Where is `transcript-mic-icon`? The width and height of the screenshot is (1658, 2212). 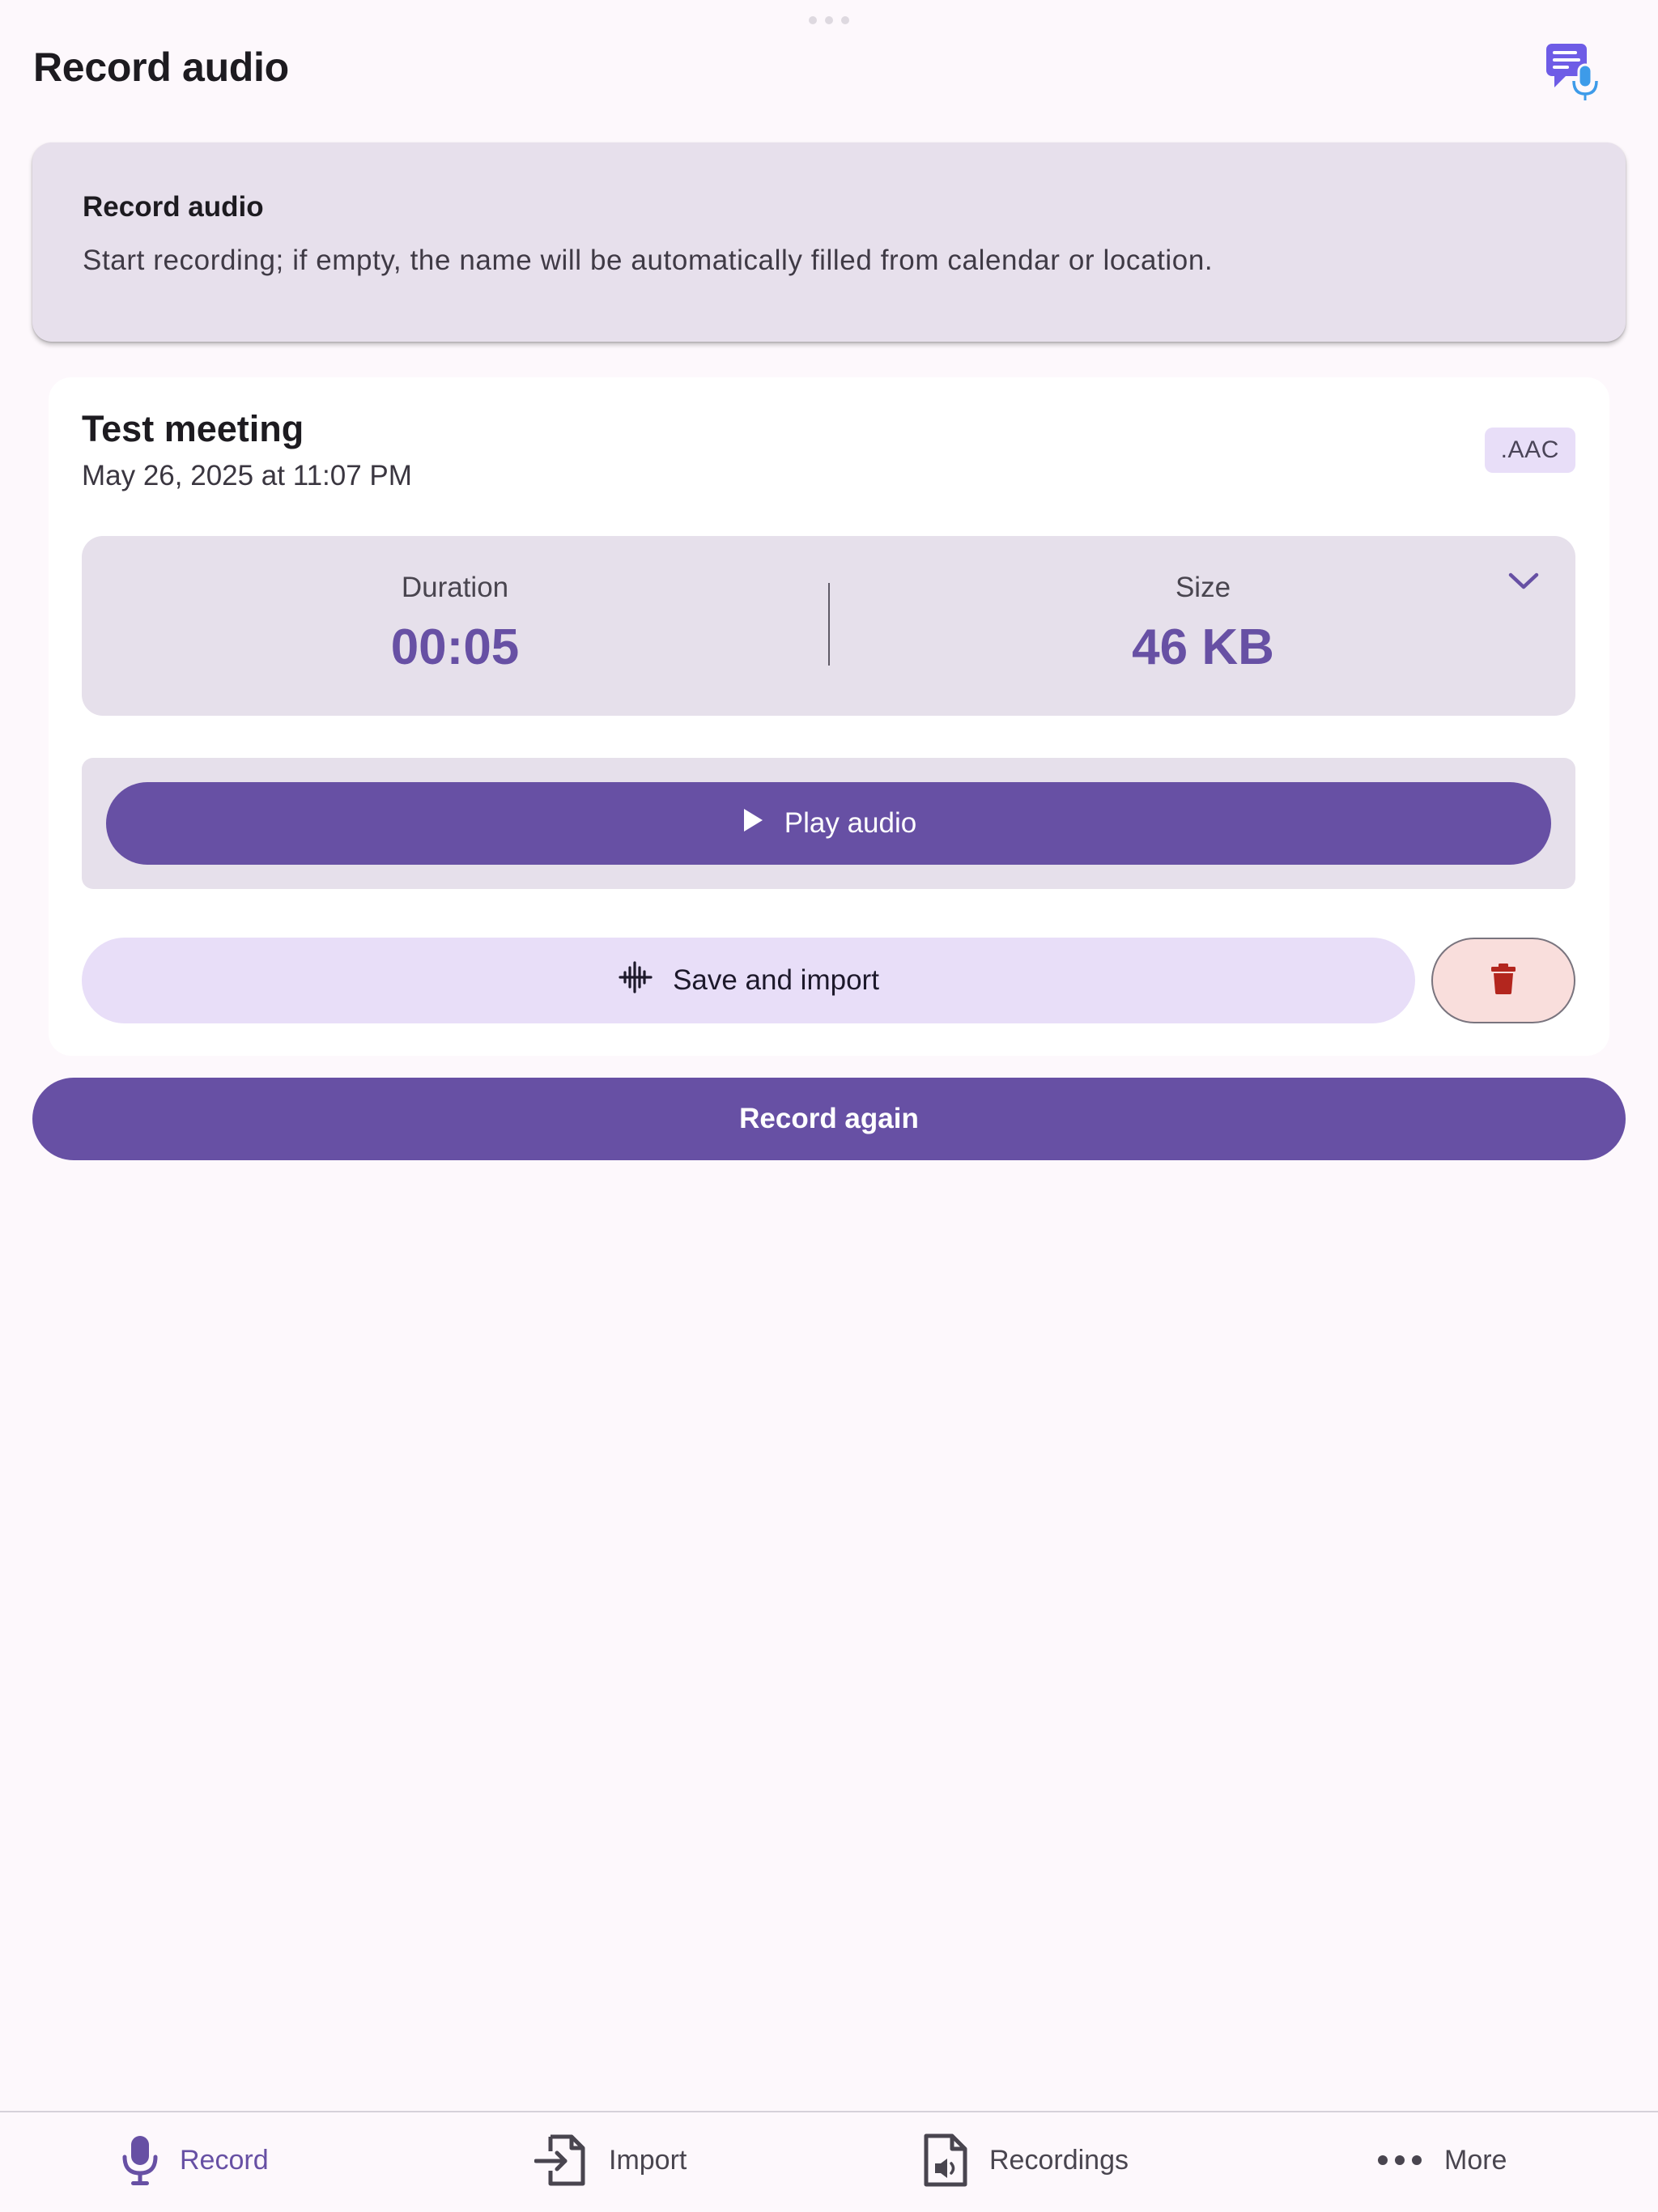
transcript-mic-icon is located at coordinates (1572, 71).